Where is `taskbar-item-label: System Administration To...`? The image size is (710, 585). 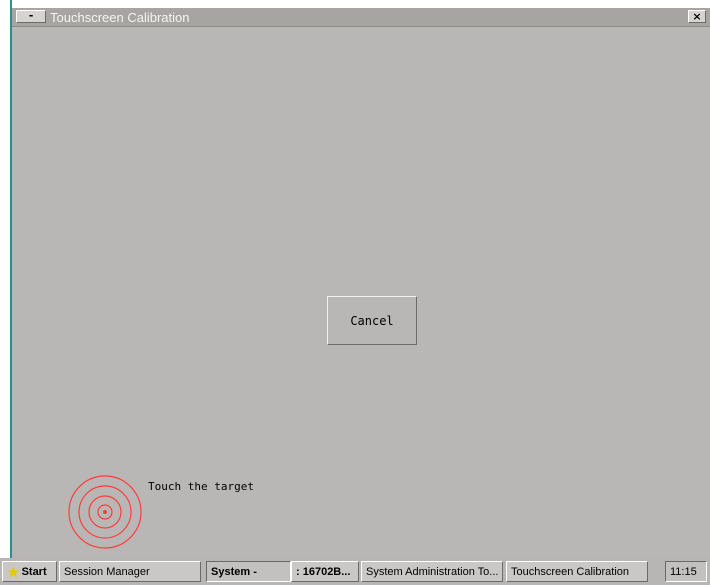 taskbar-item-label: System Administration To... is located at coordinates (432, 571).